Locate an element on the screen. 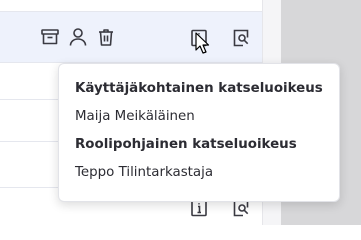 The image size is (361, 240). permission-role-item: Teppo Tilintarkastaja is located at coordinates (144, 172).